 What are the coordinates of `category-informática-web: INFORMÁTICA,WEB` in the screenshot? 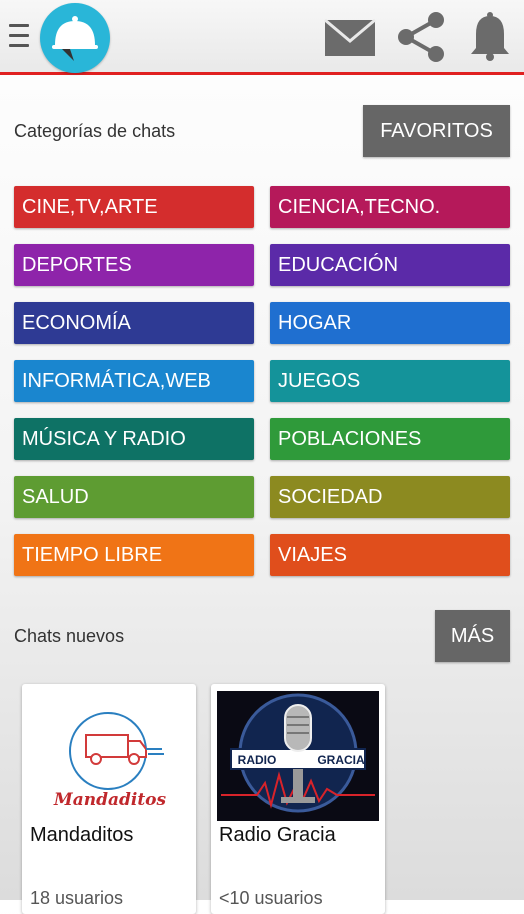 It's located at (134, 381).